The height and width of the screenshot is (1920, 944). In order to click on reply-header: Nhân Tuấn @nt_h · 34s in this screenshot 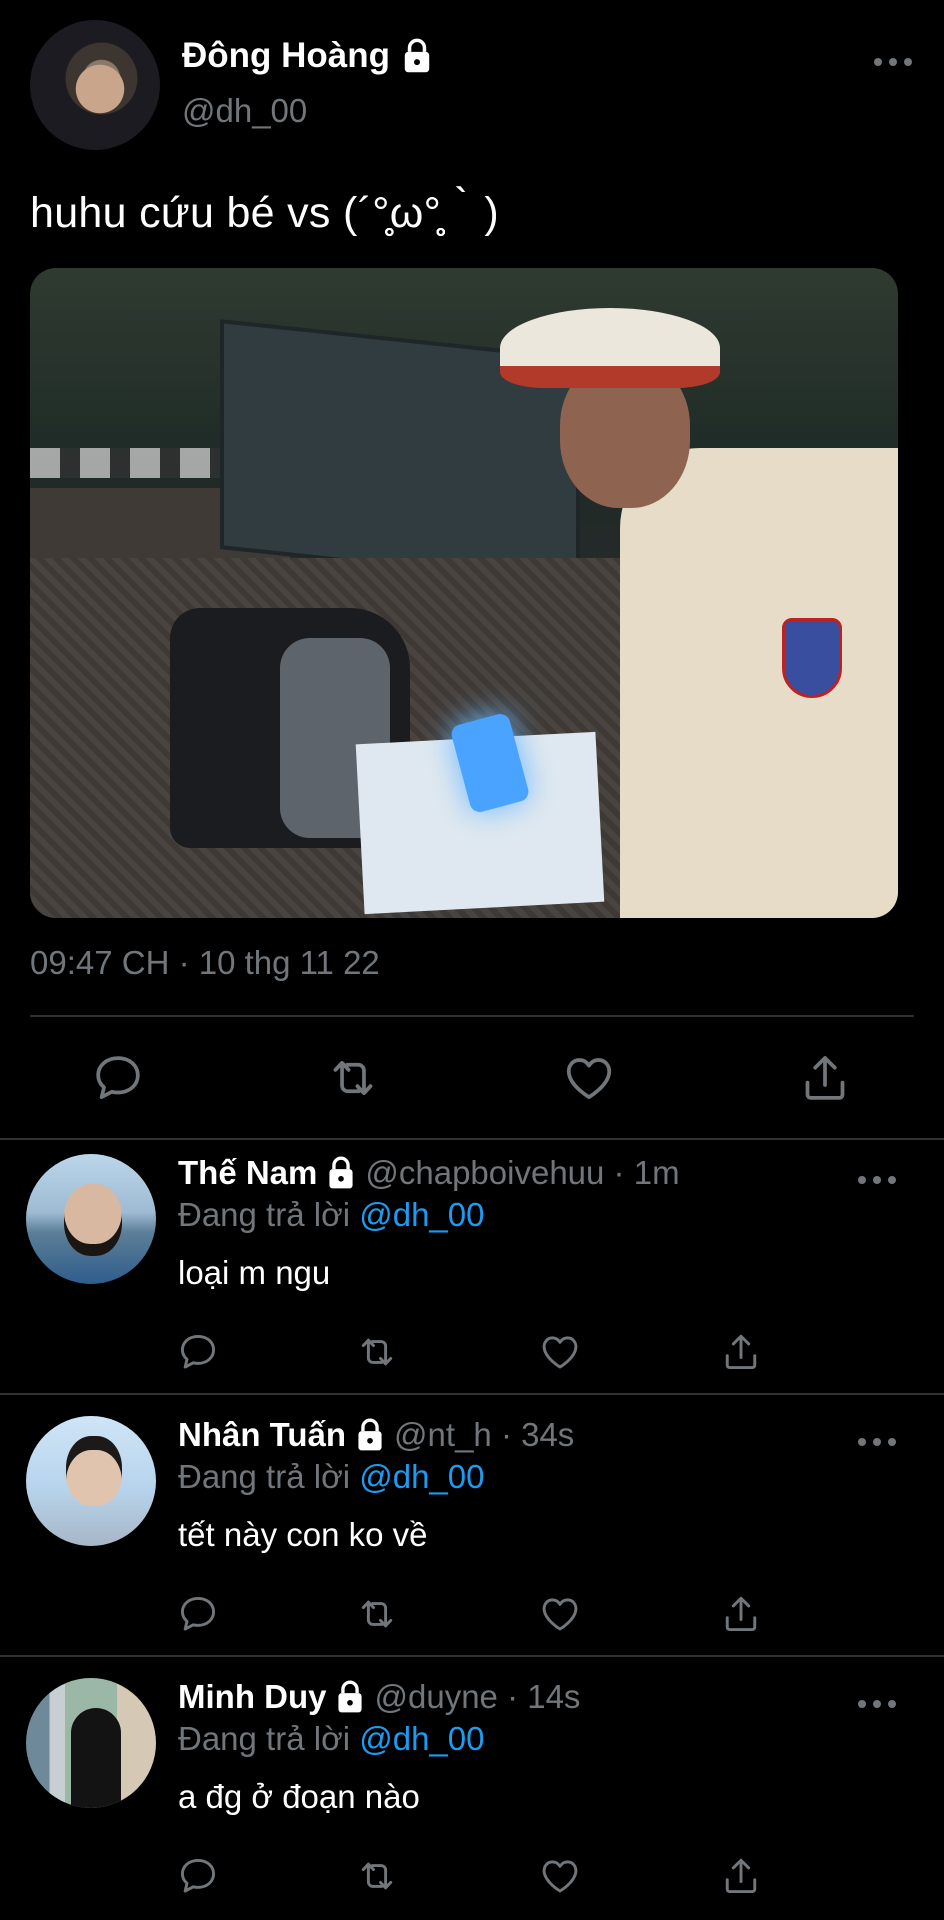, I will do `click(376, 1435)`.